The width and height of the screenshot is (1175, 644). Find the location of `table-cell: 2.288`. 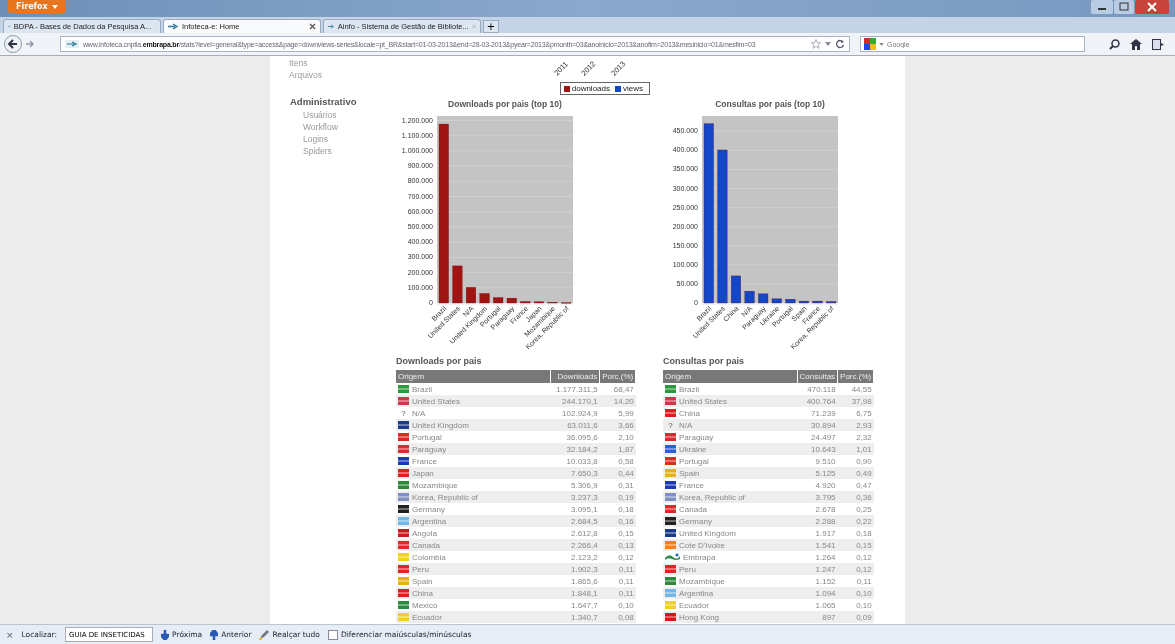

table-cell: 2.288 is located at coordinates (817, 521).